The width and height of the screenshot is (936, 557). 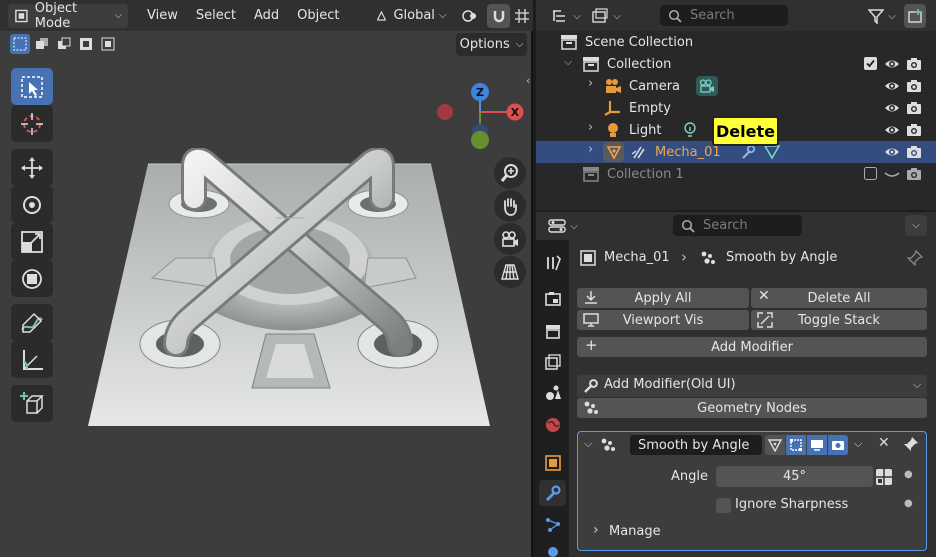 What do you see at coordinates (42, 44) in the screenshot?
I see `select-extend-mode` at bounding box center [42, 44].